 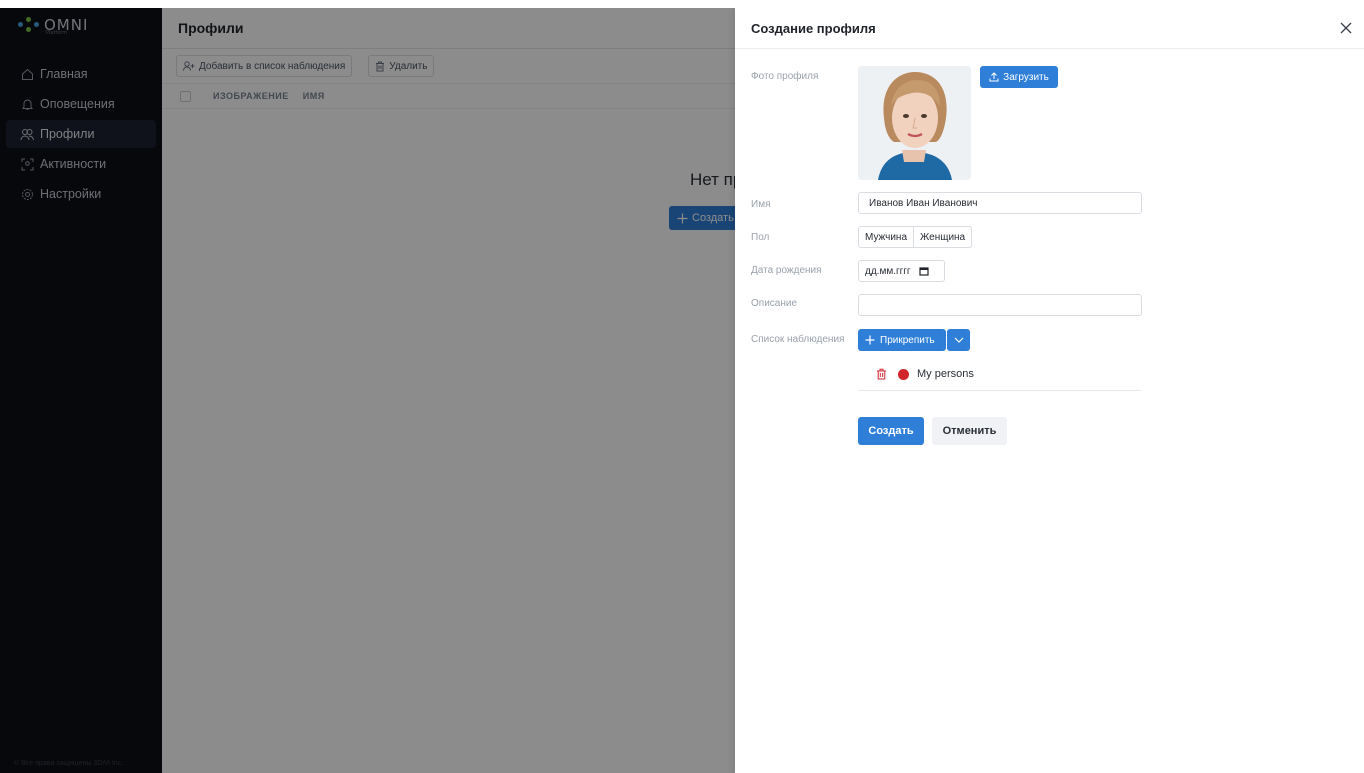 I want to click on description-label: Описание, so click(x=774, y=303).